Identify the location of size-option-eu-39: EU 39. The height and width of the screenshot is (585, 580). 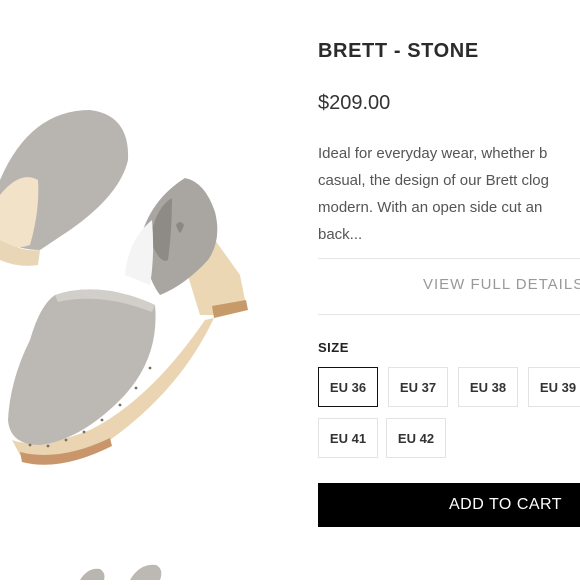
(554, 387).